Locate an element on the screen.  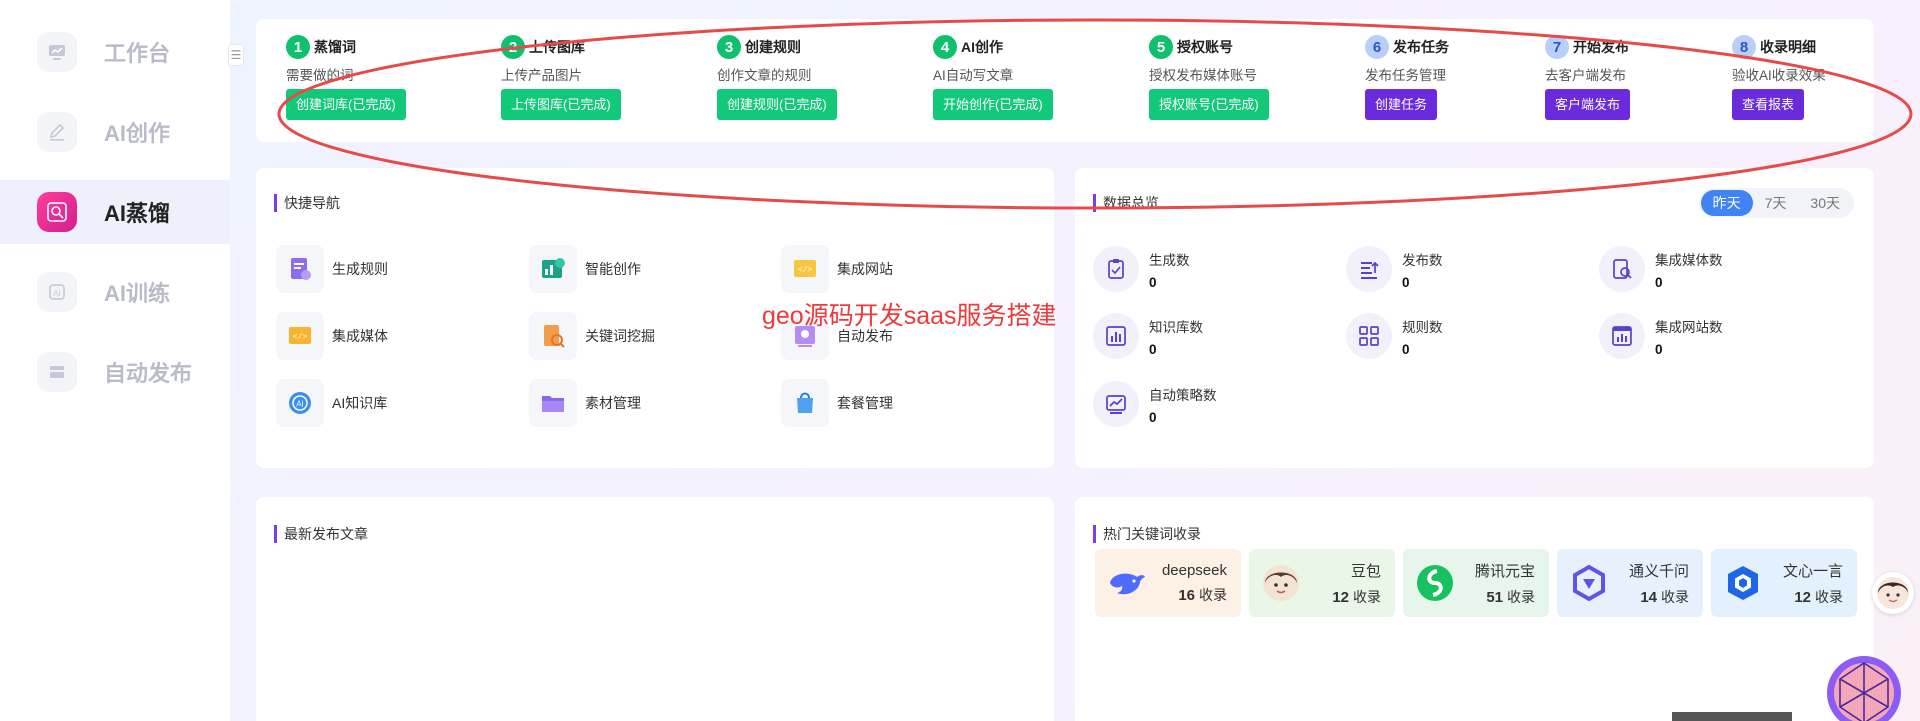
step-2: 2 上传图库 上传产品图片 上传图库(已完成) is located at coordinates (601, 77).